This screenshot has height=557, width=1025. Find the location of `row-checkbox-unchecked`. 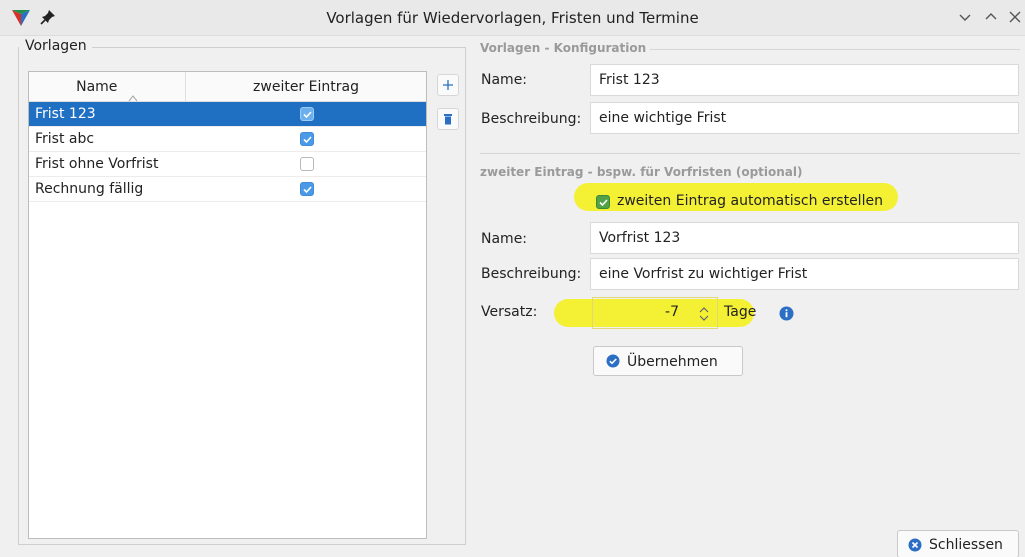

row-checkbox-unchecked is located at coordinates (307, 164).